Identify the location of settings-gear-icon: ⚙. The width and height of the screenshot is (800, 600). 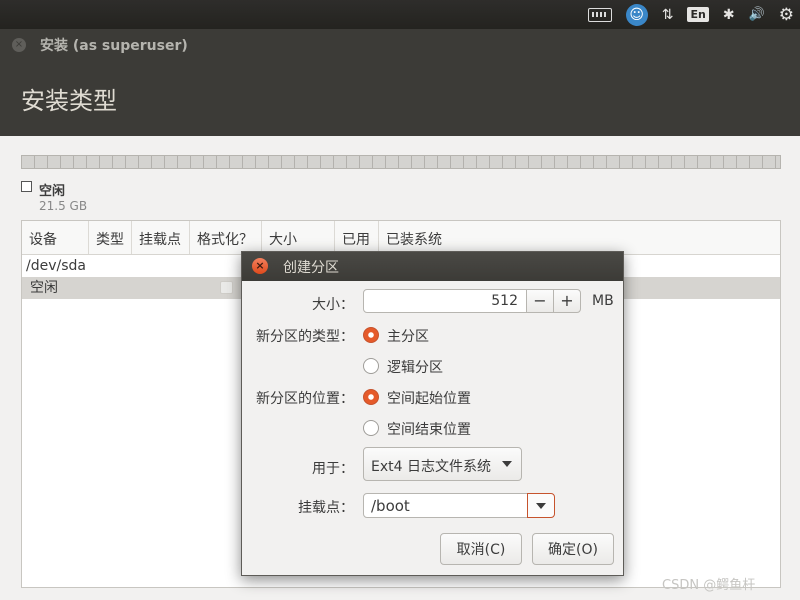
(786, 14).